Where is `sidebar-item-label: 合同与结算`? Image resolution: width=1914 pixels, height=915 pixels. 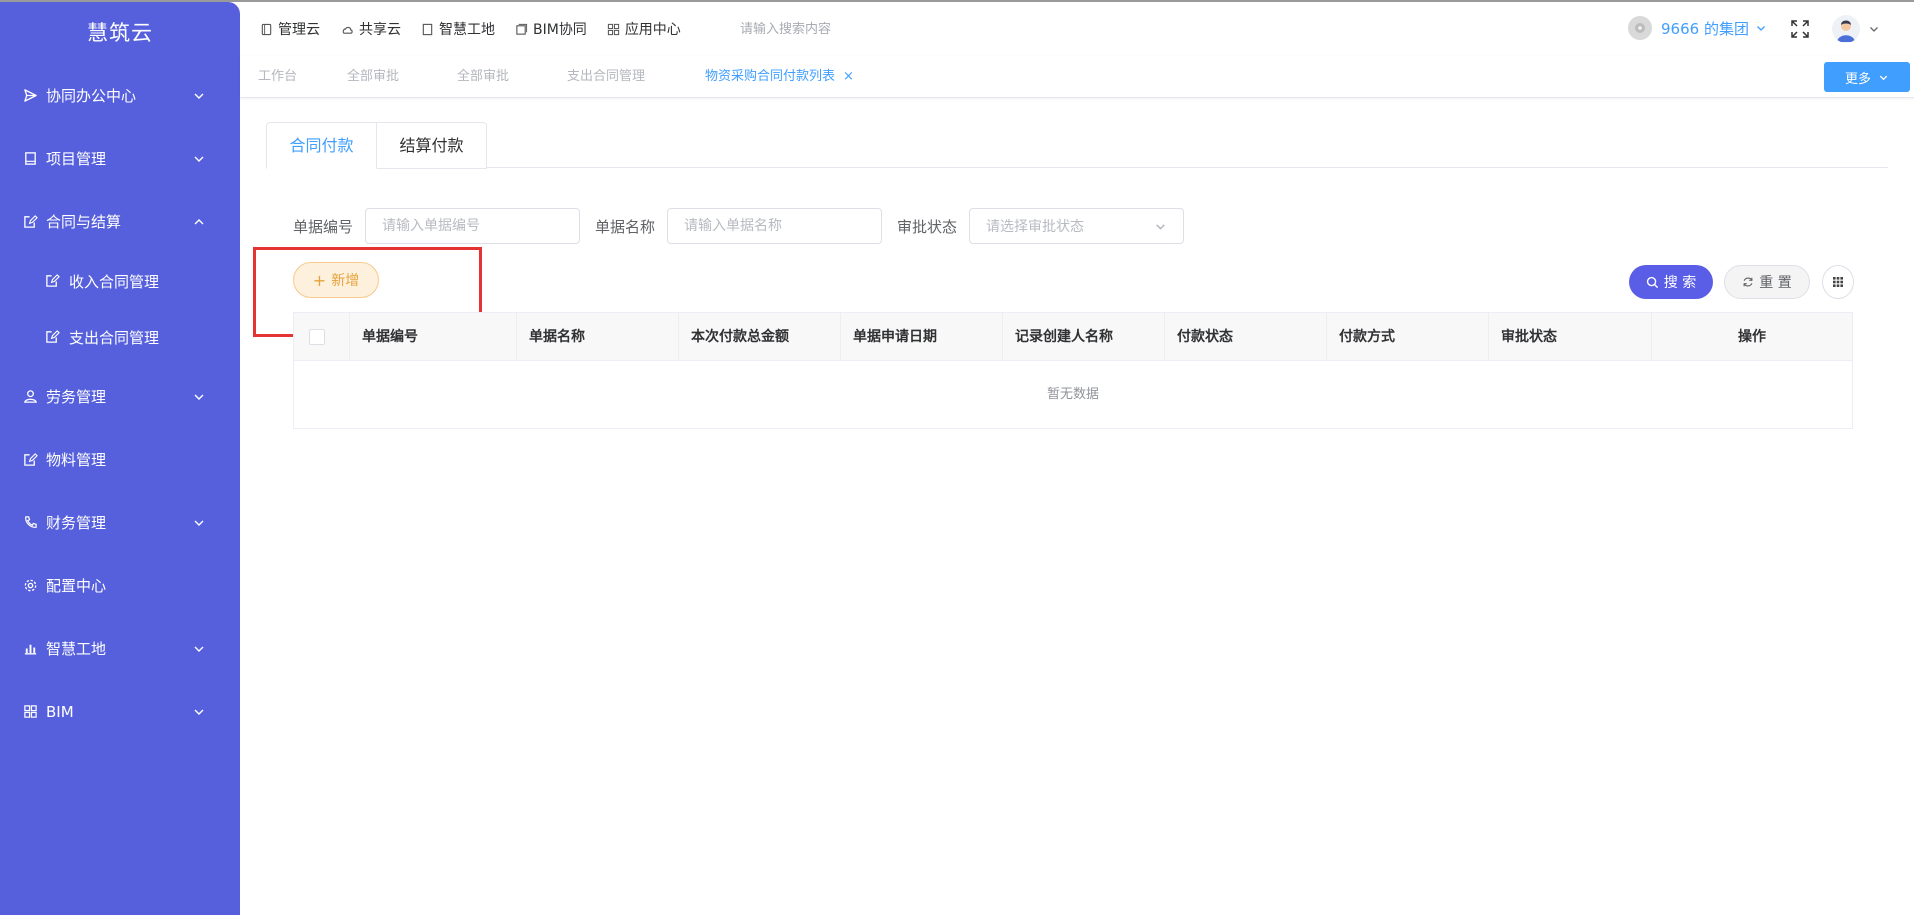 sidebar-item-label: 合同与结算 is located at coordinates (84, 222).